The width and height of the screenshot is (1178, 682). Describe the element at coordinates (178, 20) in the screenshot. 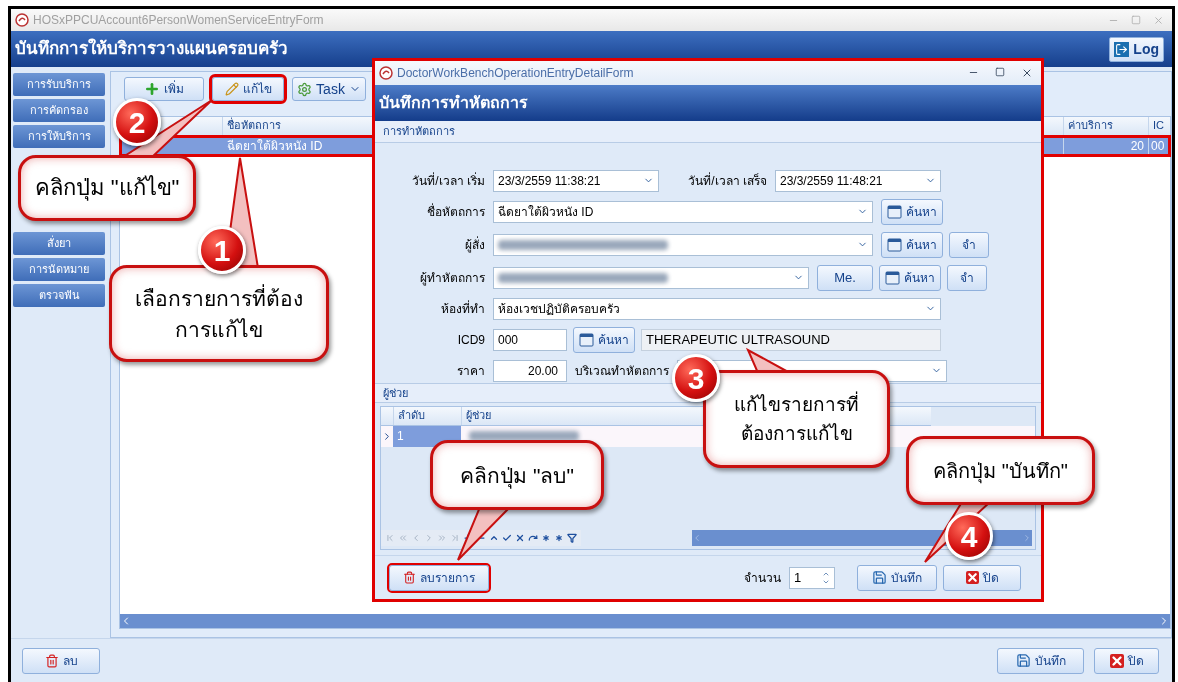

I see `window-title: HOSxPPCUAccount6PersonWomenServiceEntryForm` at that location.